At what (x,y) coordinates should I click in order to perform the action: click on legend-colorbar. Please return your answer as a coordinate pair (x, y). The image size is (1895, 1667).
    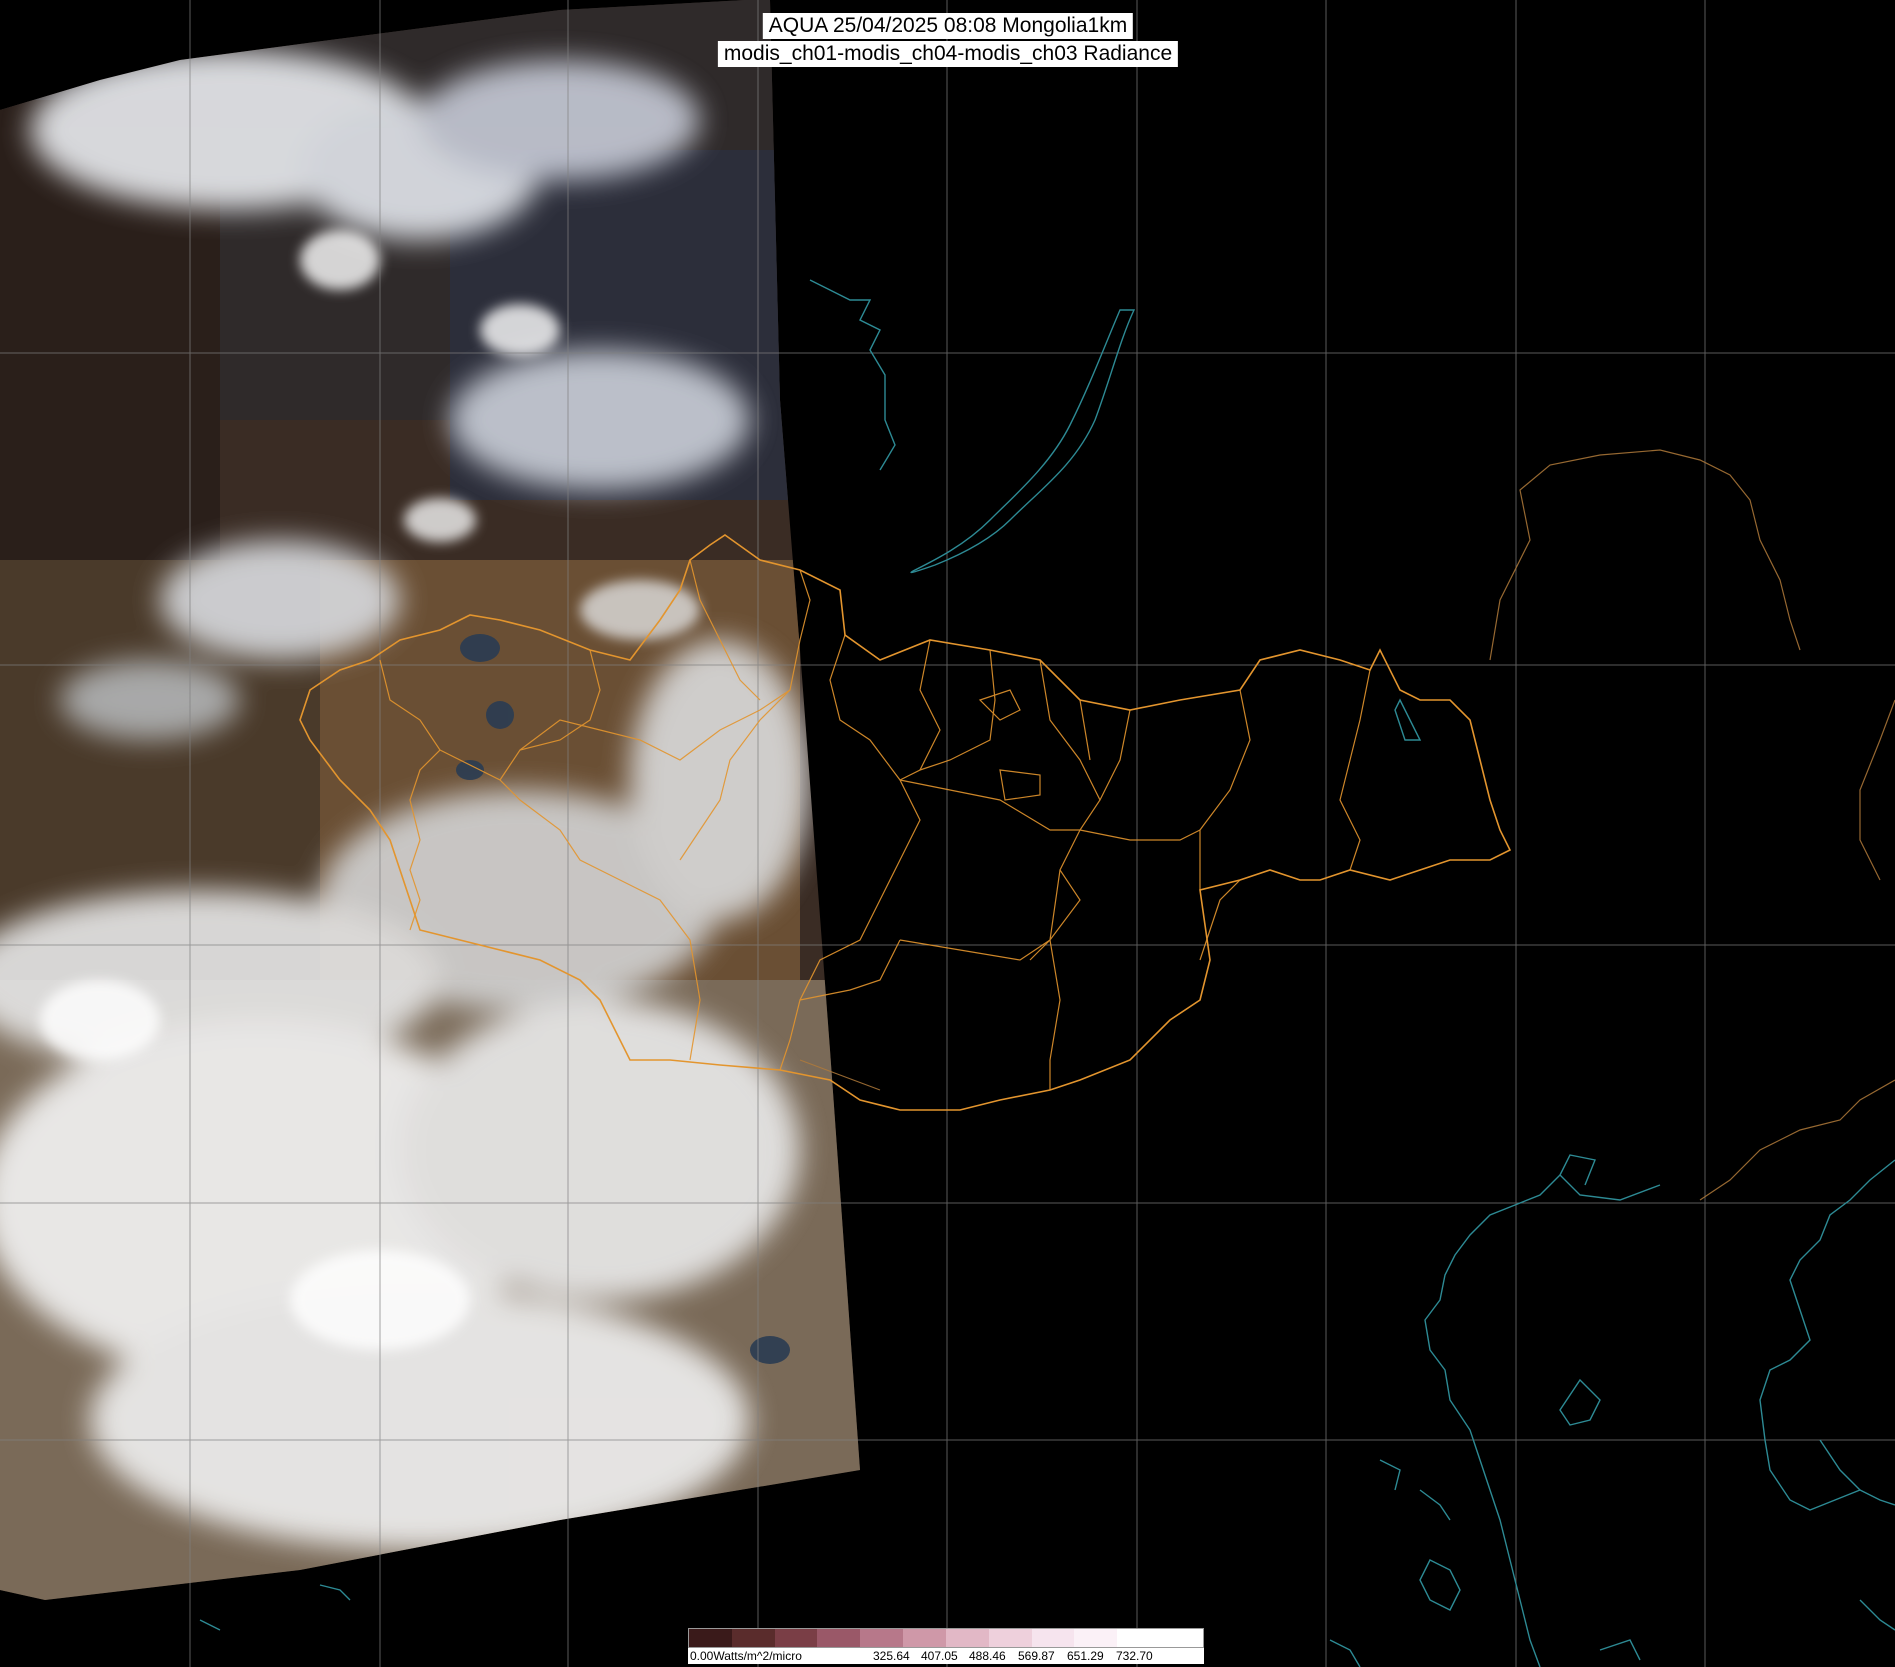
    Looking at the image, I should click on (946, 1638).